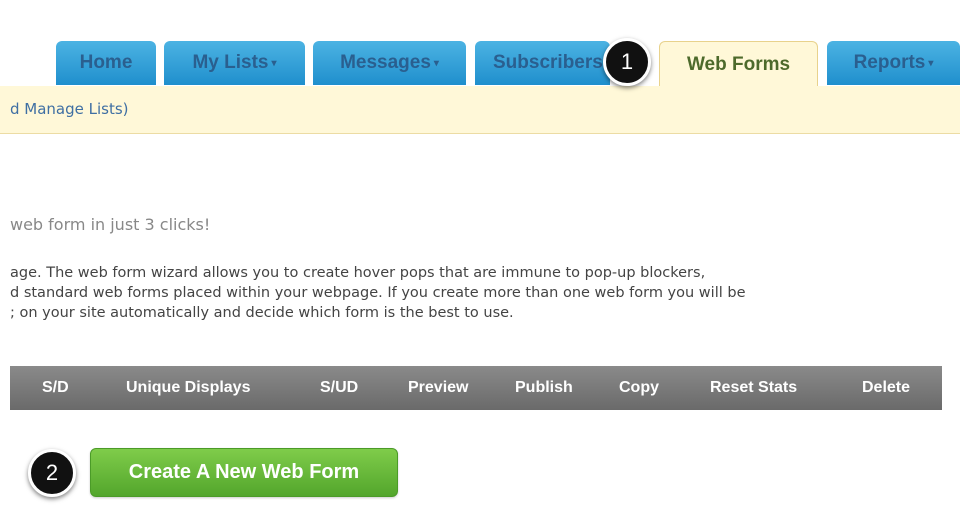 The image size is (960, 521). I want to click on step-callout-1: 1, so click(627, 62).